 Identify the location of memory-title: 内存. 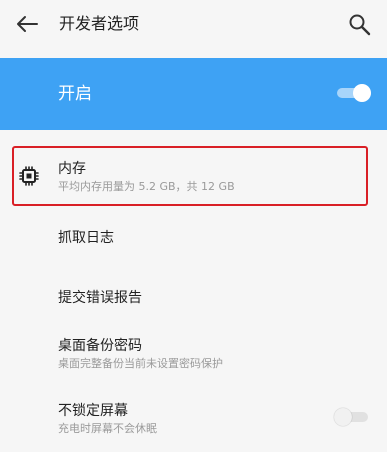
(72, 169).